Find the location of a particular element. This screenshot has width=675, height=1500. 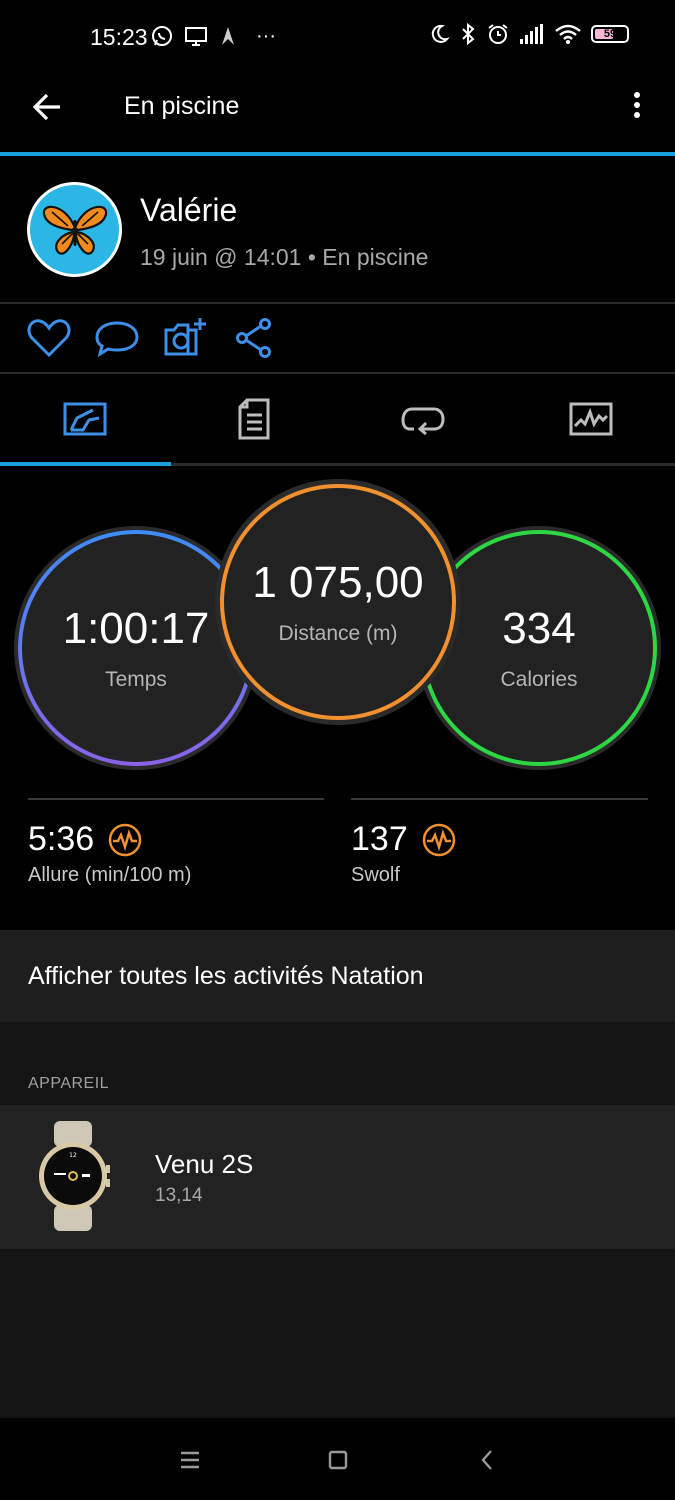

time-stat: 1:00:17 Temps is located at coordinates (136, 648).